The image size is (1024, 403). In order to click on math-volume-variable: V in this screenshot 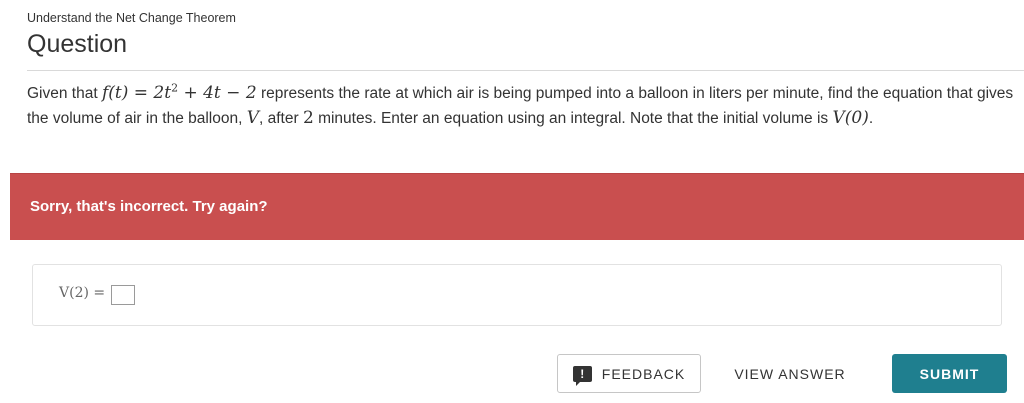, I will do `click(253, 118)`.